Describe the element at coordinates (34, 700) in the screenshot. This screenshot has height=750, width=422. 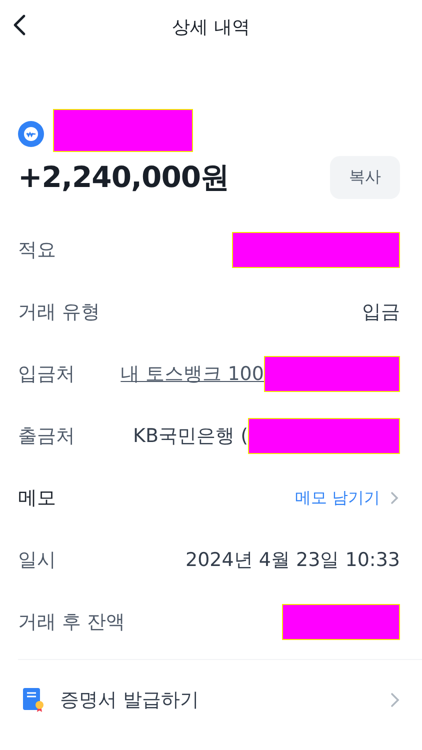
I see `certificate-icon` at that location.